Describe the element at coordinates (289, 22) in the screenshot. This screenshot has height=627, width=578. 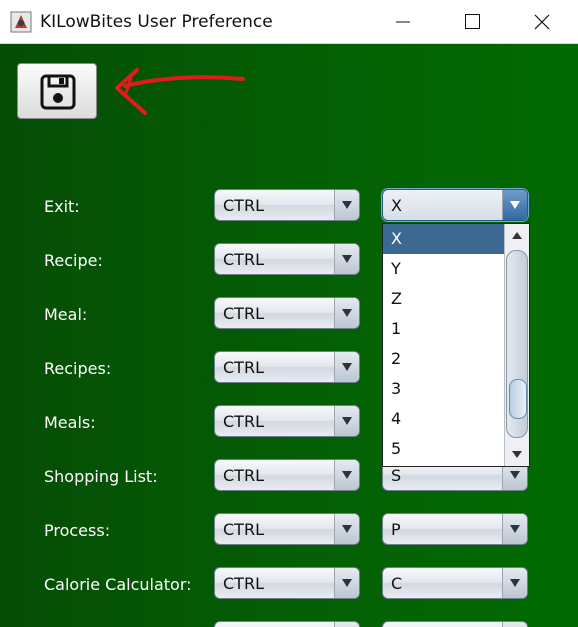
I see `title-bar: KILowBites User Preference` at that location.